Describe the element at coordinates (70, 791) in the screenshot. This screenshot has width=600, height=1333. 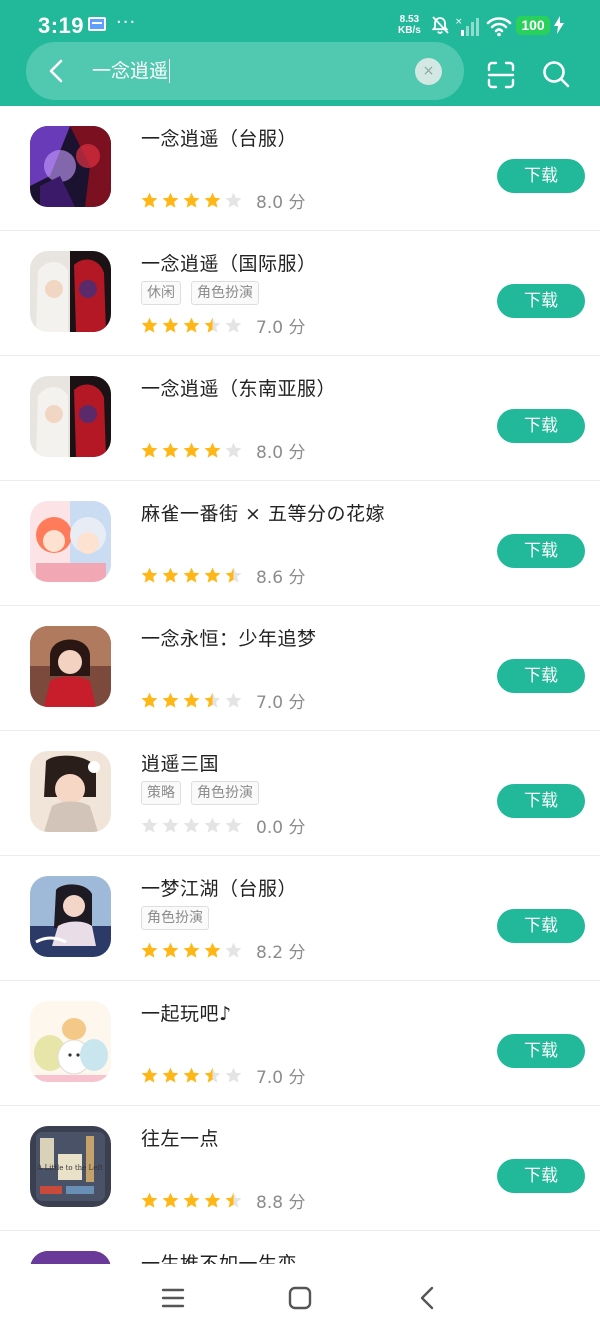
I see `three-kingdoms-app-icon` at that location.